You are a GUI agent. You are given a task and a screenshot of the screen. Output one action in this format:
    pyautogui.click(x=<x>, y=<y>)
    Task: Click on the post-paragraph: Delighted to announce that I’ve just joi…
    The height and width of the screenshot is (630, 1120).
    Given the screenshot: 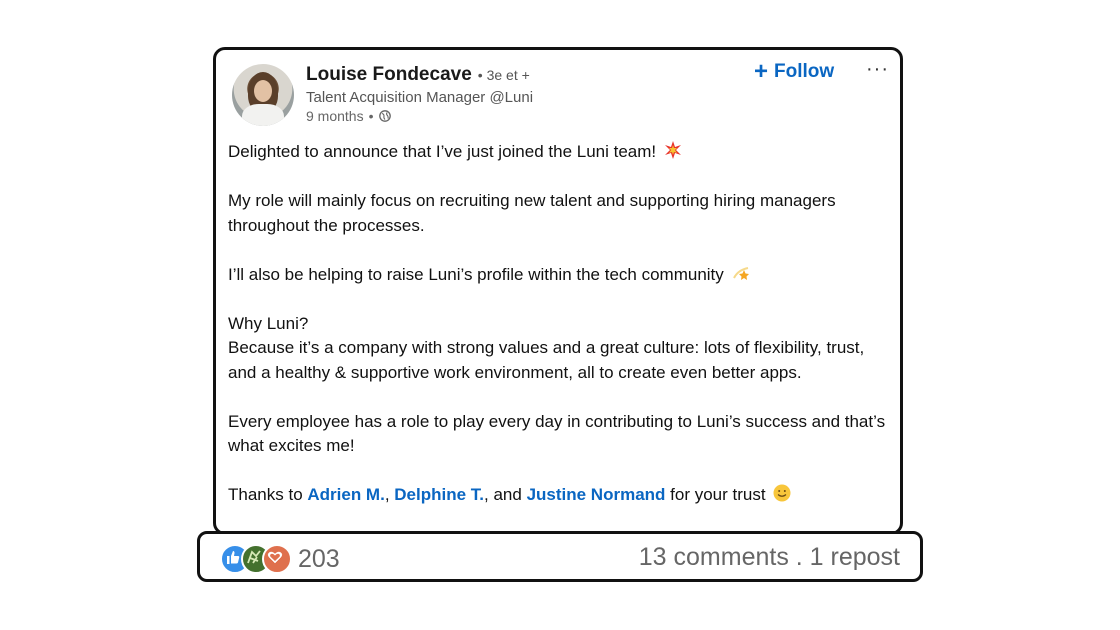 What is the action you would take?
    pyautogui.click(x=562, y=152)
    